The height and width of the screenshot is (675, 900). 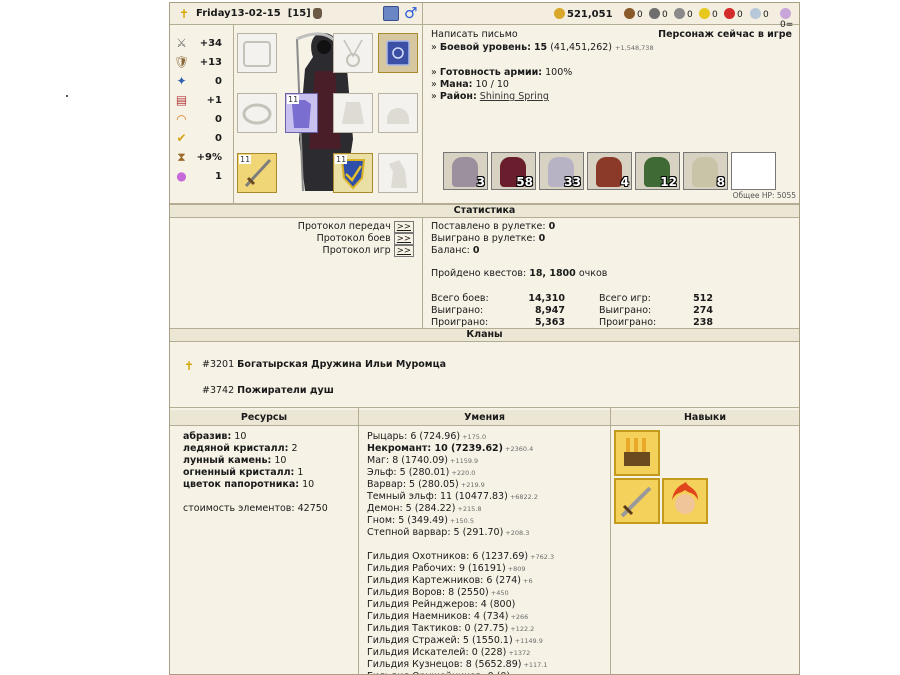 I want to click on equip-slot-shield: 11, so click(x=353, y=173).